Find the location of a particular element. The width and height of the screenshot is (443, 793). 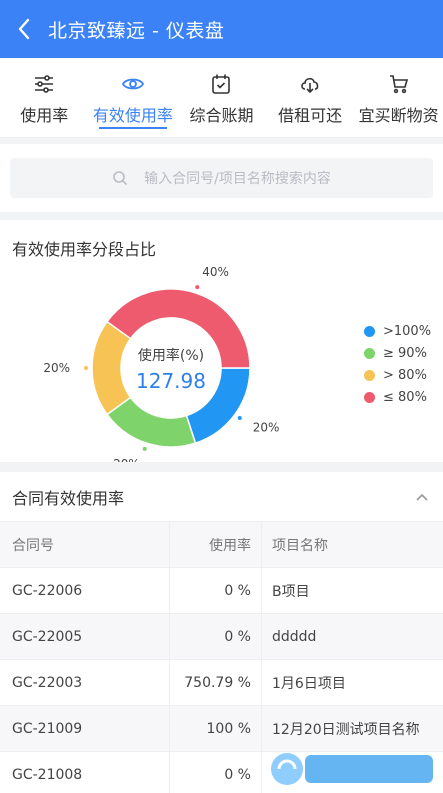

donut-center-label: 使用率(%) is located at coordinates (171, 355).